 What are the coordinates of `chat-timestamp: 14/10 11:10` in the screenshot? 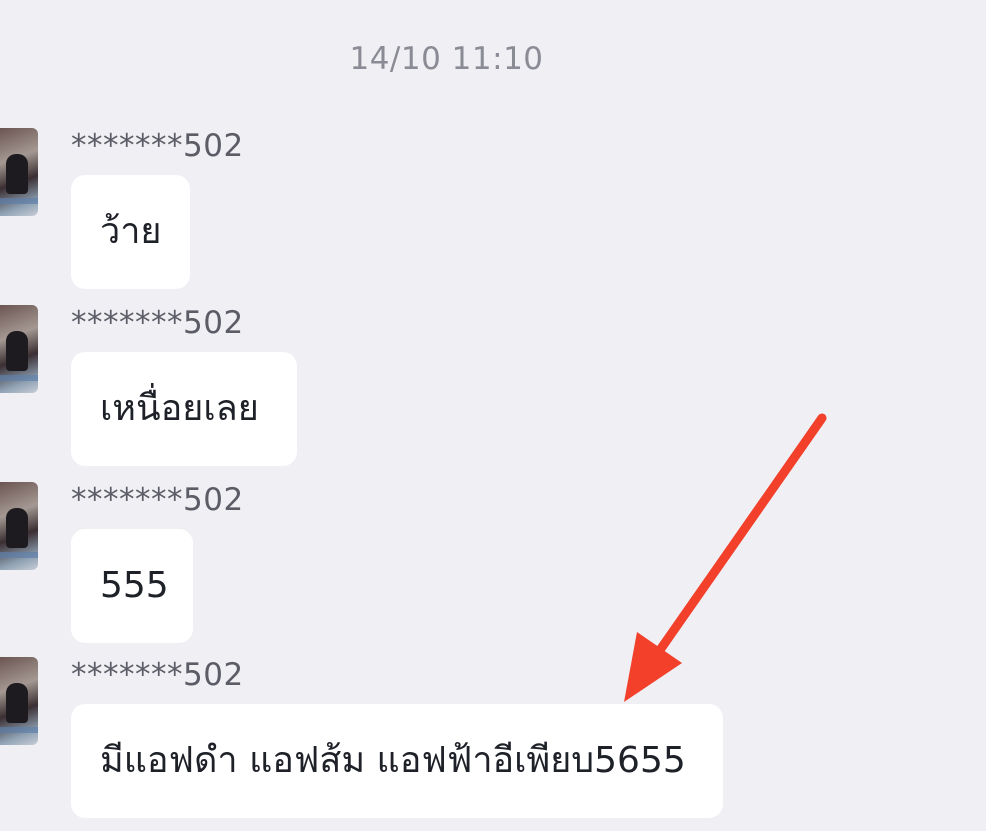 It's located at (446, 59).